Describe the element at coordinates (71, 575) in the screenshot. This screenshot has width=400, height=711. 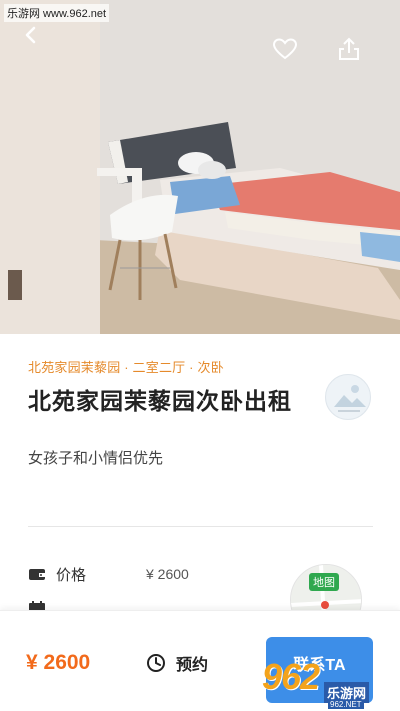
I see `info-label: 价格` at that location.